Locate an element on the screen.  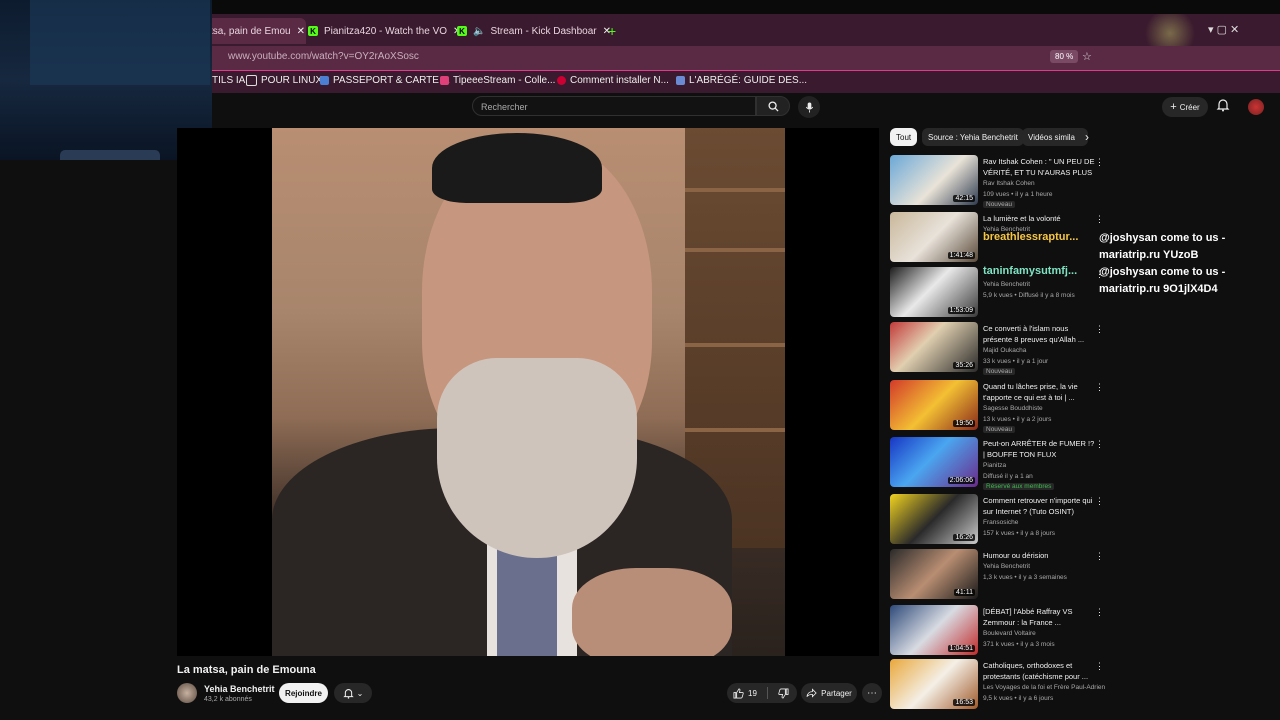
tab-kick-vod: KPianitza420 - Watch the VO✕ is located at coordinates (384, 31).